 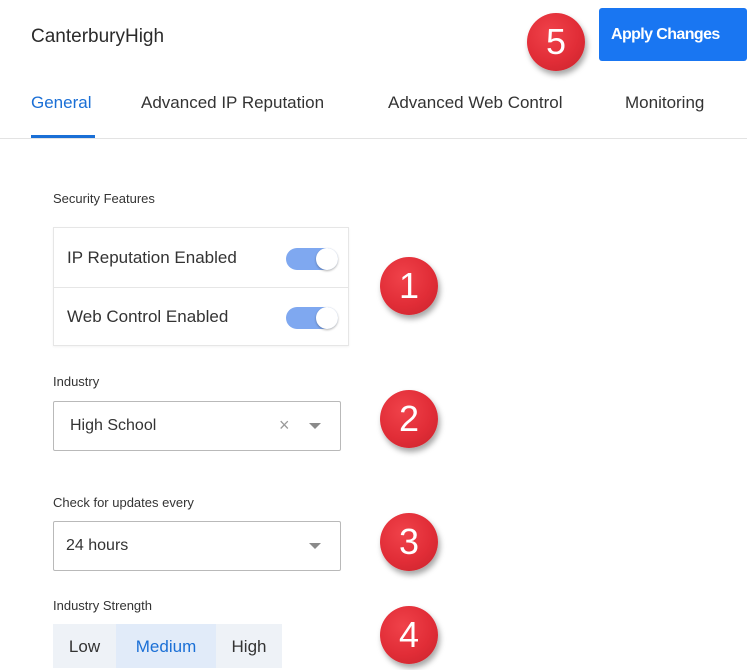 I want to click on callout-marker-4: 4, so click(x=409, y=635).